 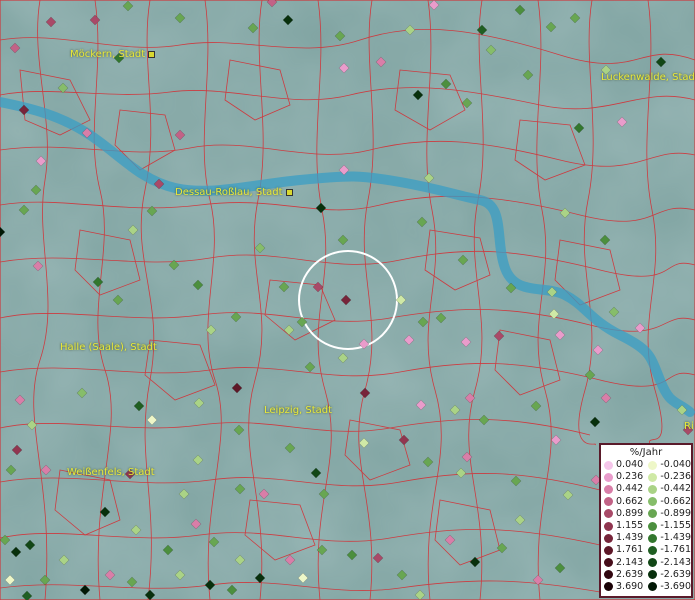 I want to click on town-name: Luckenwalde, Stadt, so click(x=648, y=77).